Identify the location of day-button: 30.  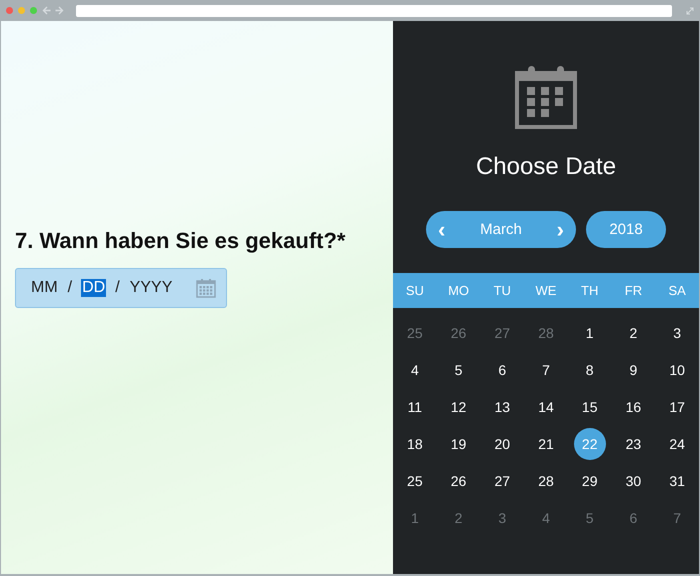
(633, 480).